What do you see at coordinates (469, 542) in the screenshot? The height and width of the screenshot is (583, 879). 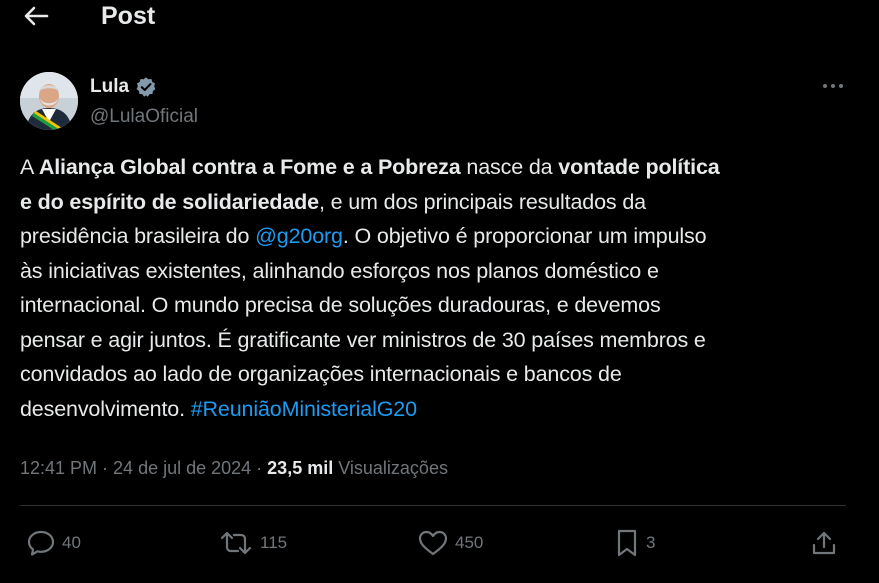 I see `like-count: 450` at bounding box center [469, 542].